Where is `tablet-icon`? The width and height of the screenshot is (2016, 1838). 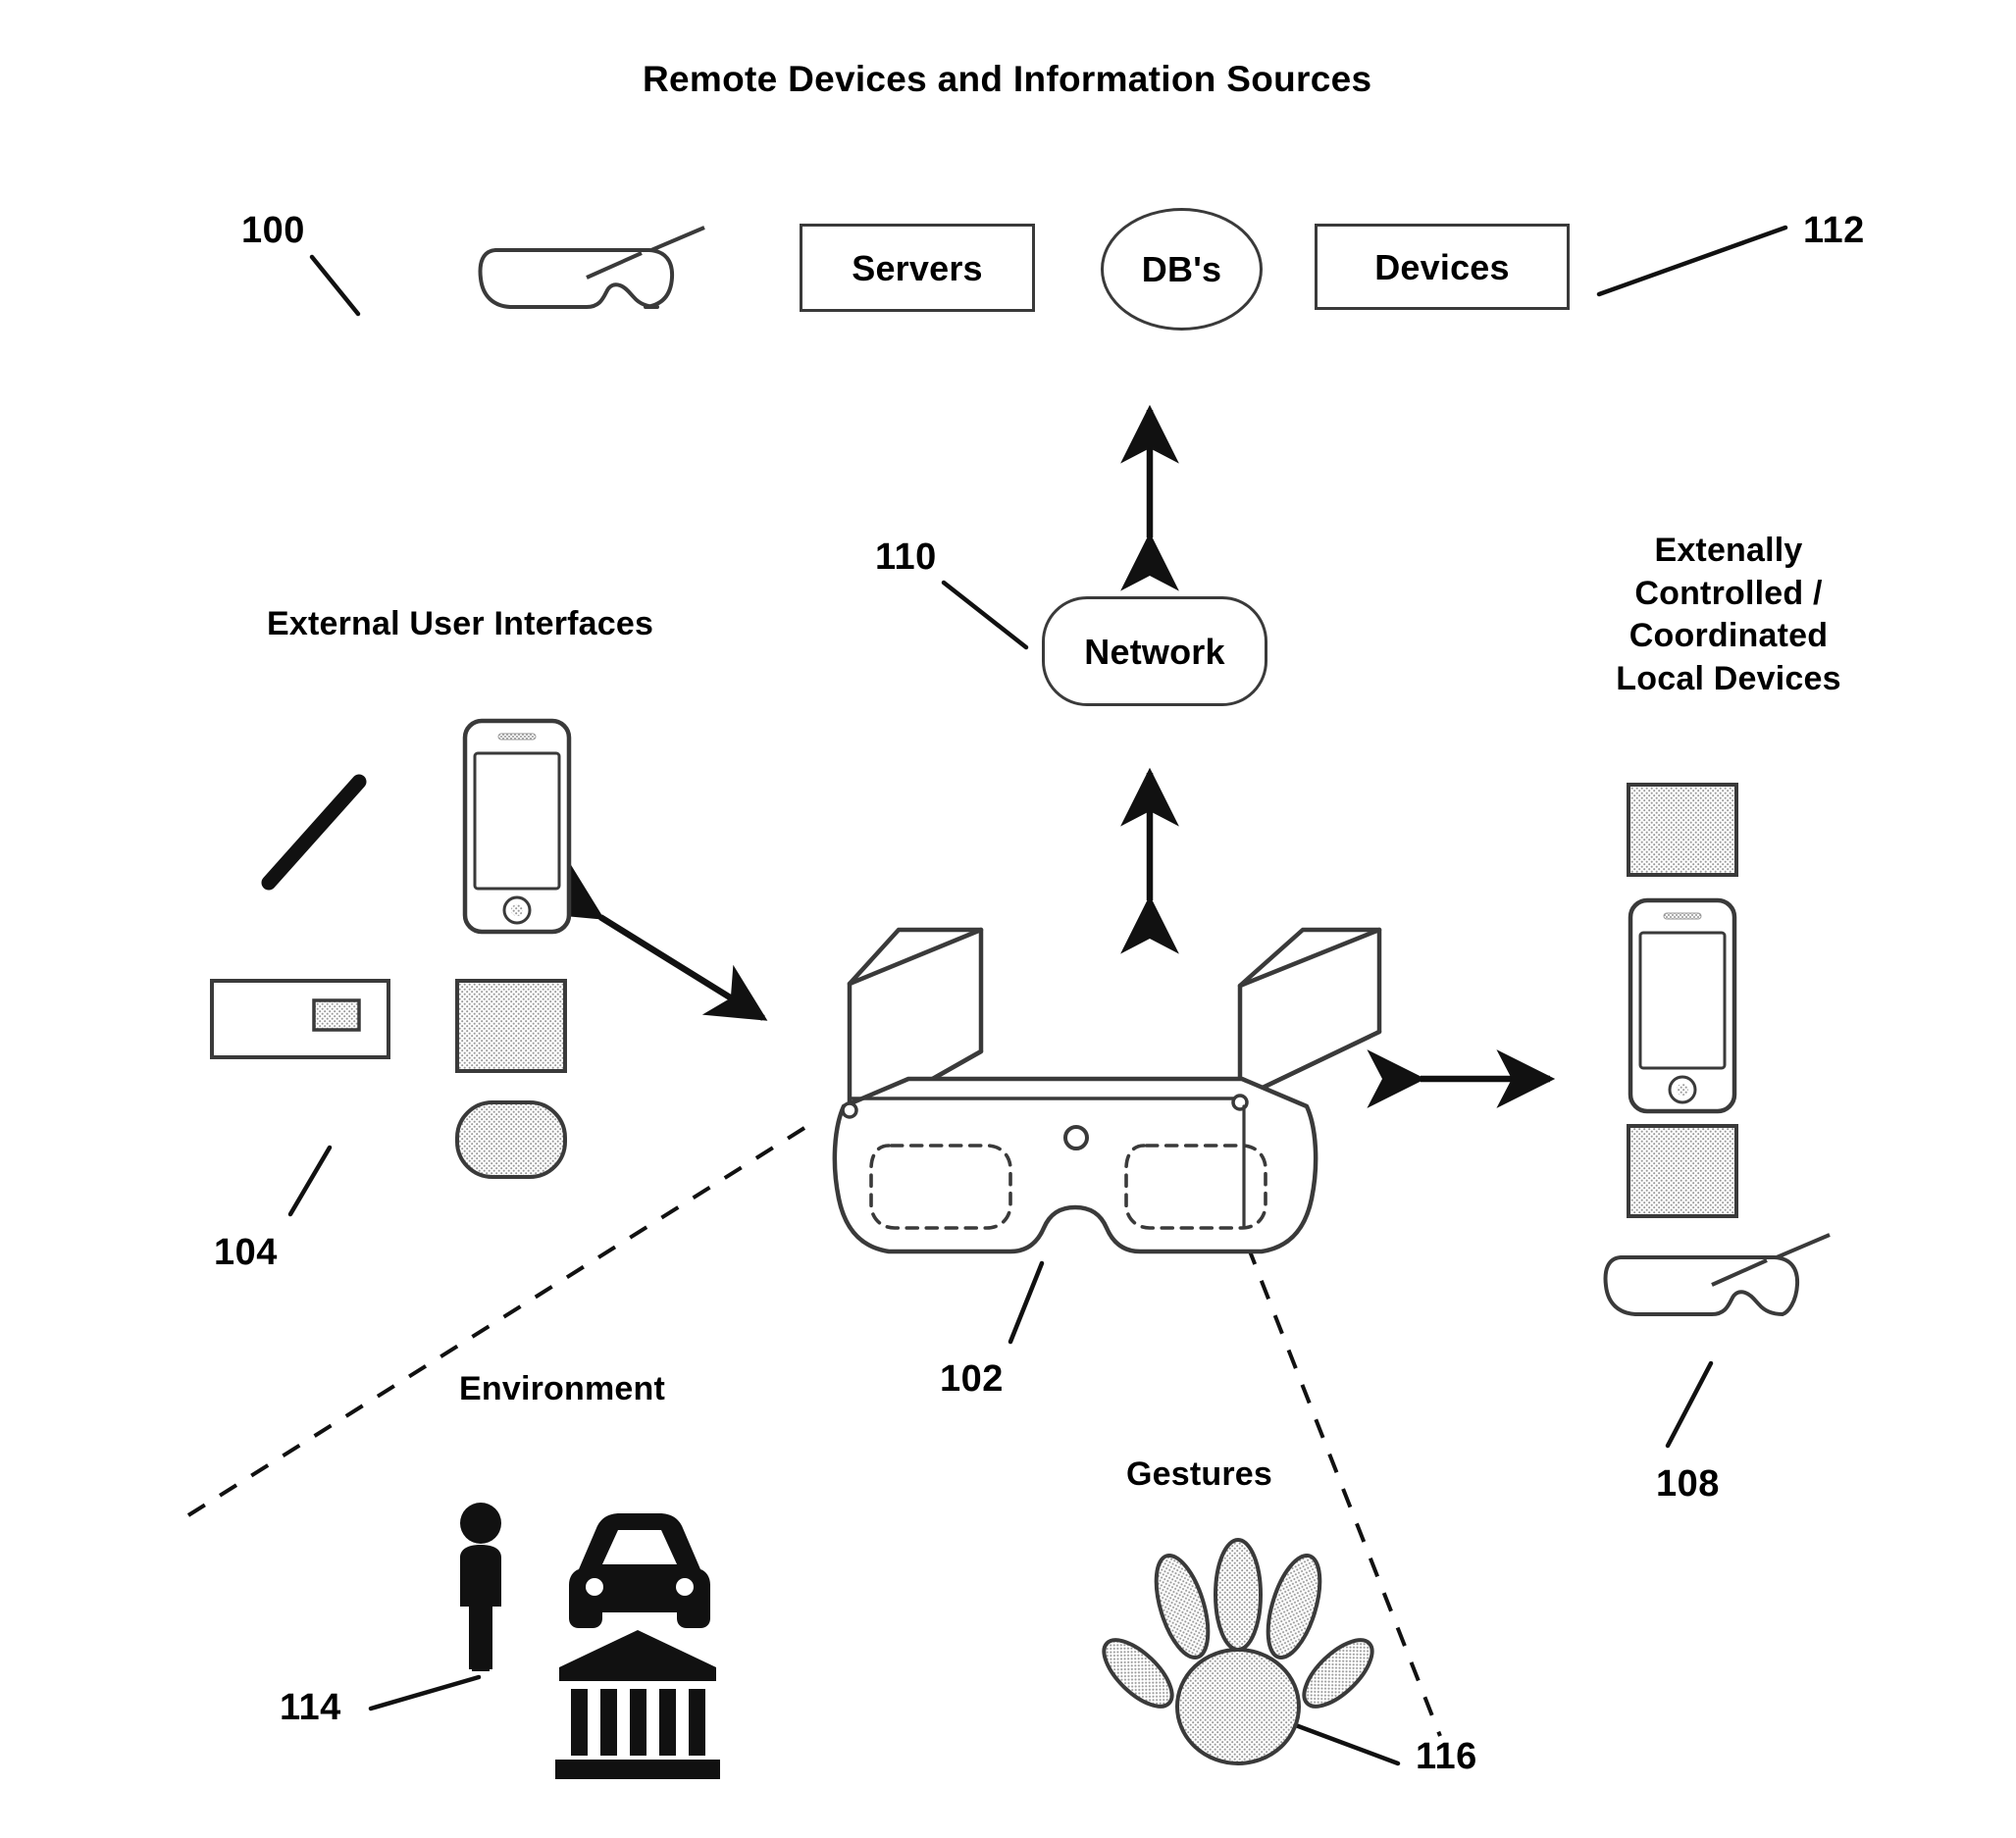
tablet-icon is located at coordinates (511, 1026).